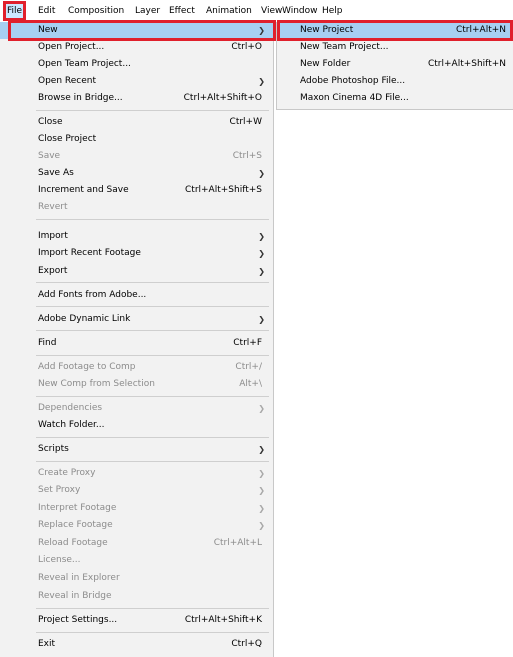 This screenshot has width=513, height=657. What do you see at coordinates (75, 525) in the screenshot?
I see `menu-item-label: Replace Footage` at bounding box center [75, 525].